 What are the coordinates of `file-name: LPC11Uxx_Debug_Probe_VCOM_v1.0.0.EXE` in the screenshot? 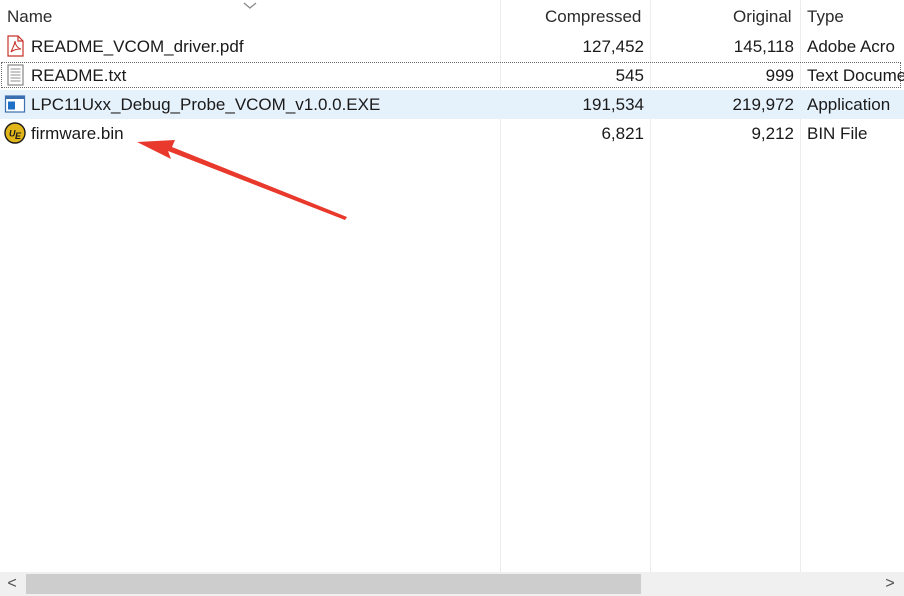 It's located at (206, 104).